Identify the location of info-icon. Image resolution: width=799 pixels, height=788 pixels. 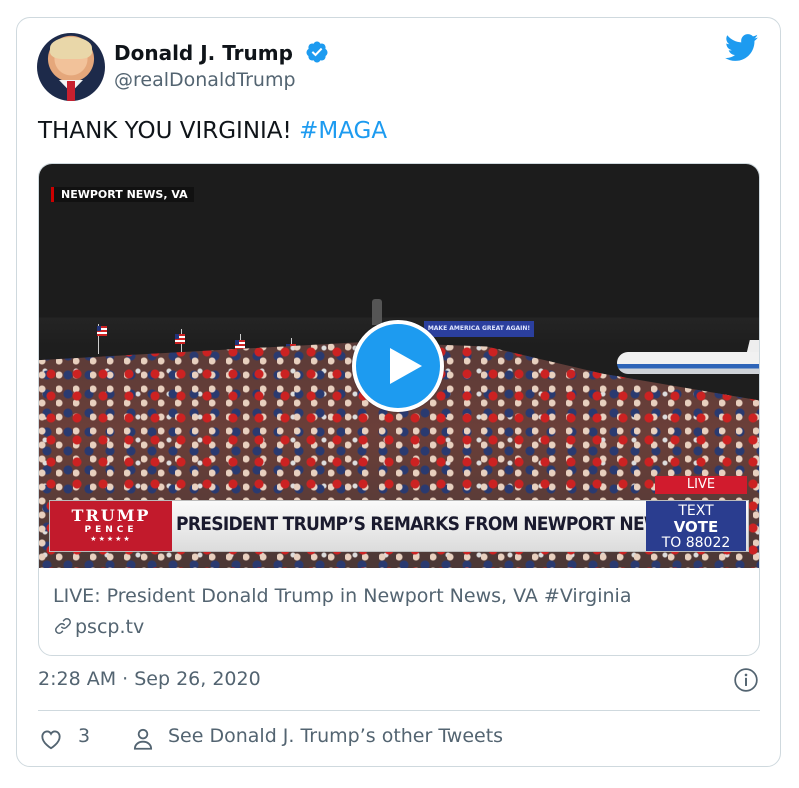
(746, 680).